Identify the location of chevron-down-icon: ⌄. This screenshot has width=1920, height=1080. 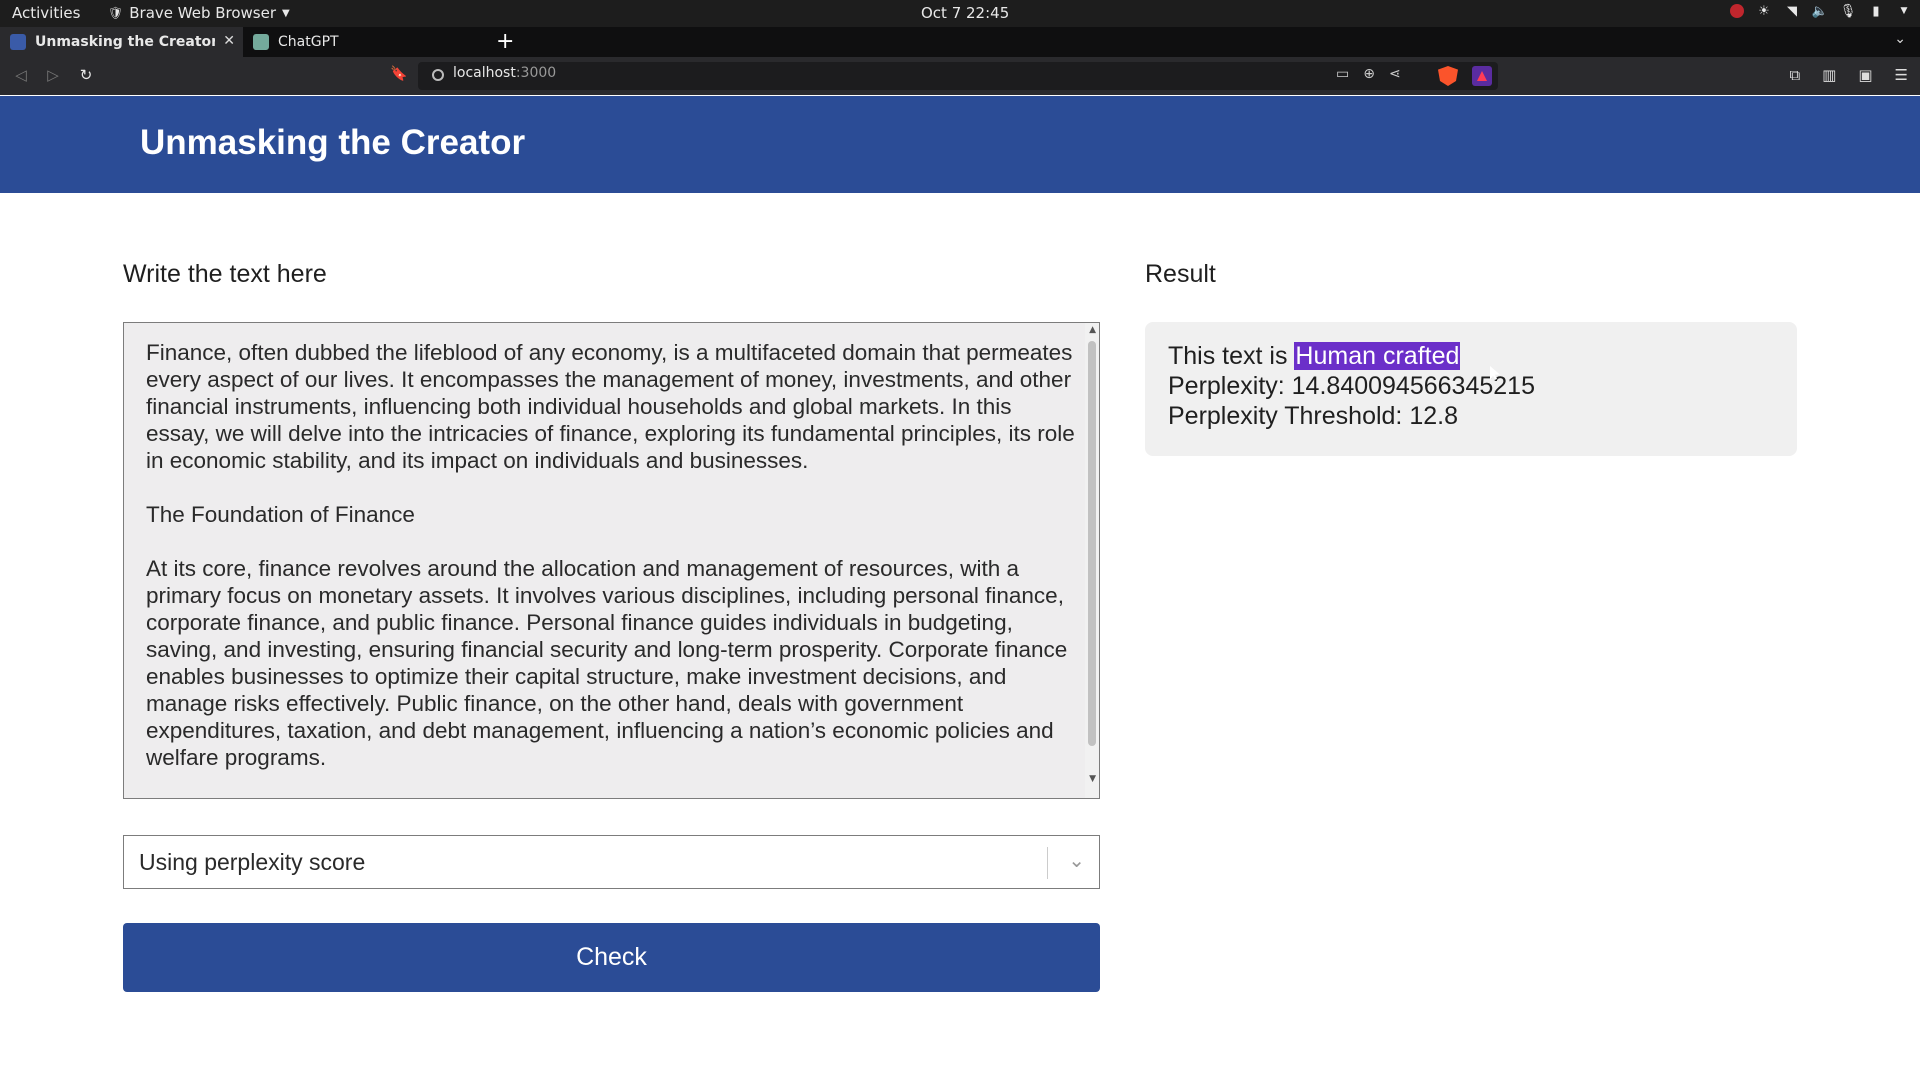
(1076, 860).